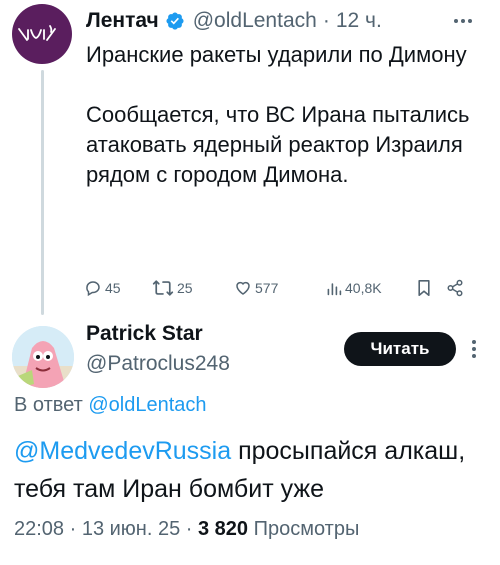  Describe the element at coordinates (243, 288) in the screenshot. I see `heart-icon` at that location.